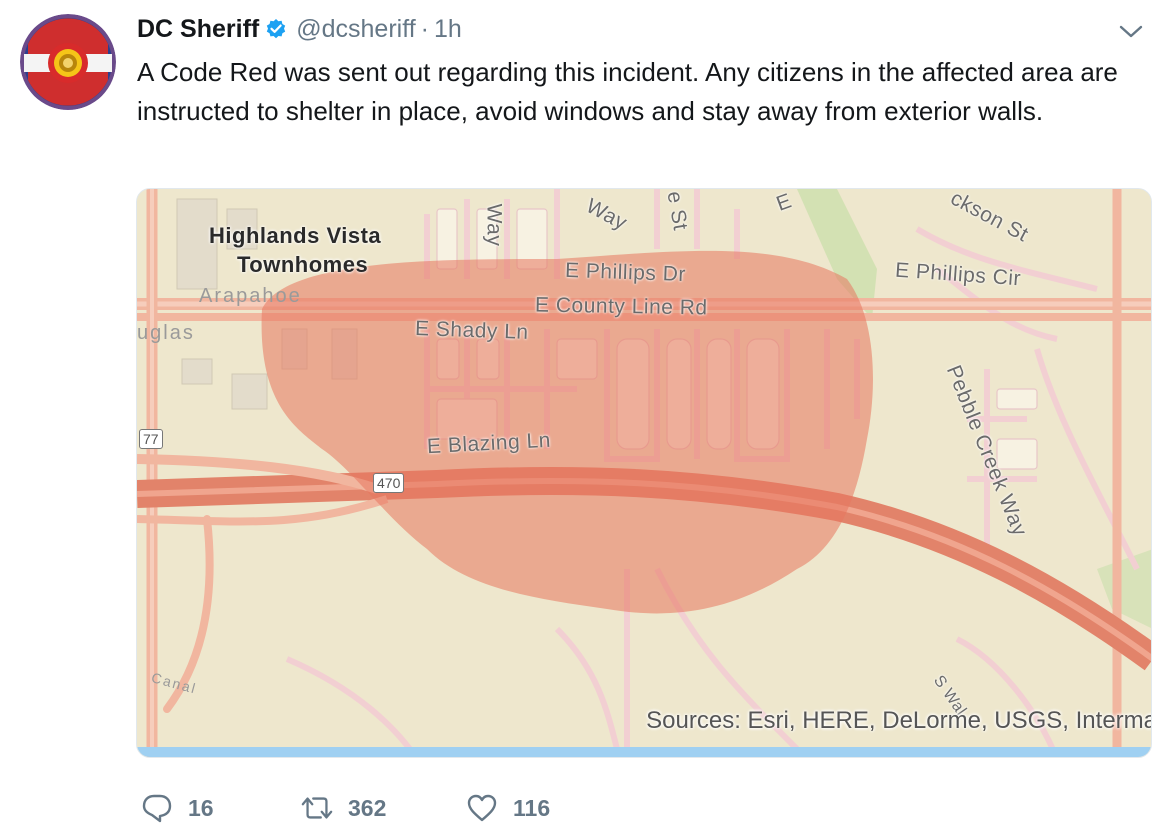 The image size is (1170, 834). What do you see at coordinates (367, 807) in the screenshot?
I see `retweet-count: 362` at bounding box center [367, 807].